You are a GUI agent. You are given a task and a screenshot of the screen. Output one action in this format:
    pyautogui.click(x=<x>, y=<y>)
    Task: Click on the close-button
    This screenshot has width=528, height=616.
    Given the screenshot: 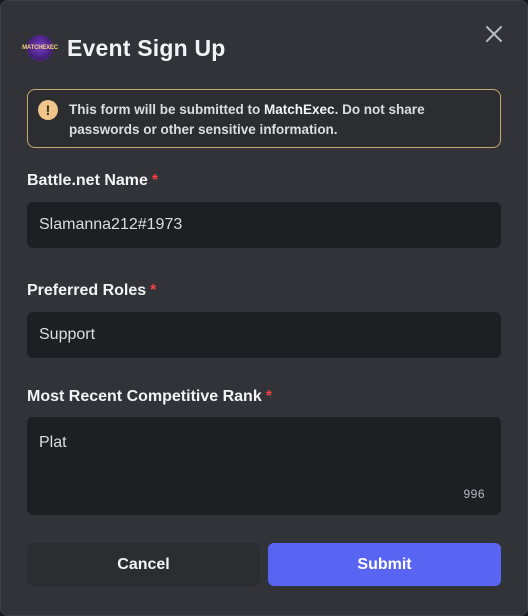 What is the action you would take?
    pyautogui.click(x=494, y=34)
    